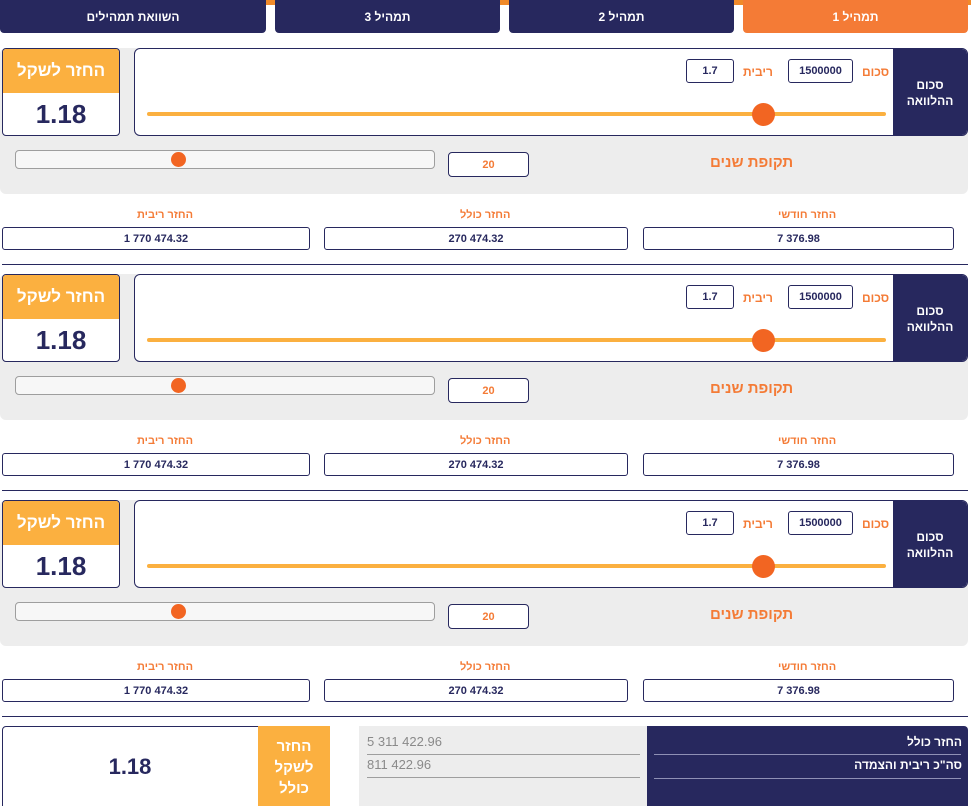  I want to click on summary-total-return-value: 5 311 422.96, so click(404, 741).